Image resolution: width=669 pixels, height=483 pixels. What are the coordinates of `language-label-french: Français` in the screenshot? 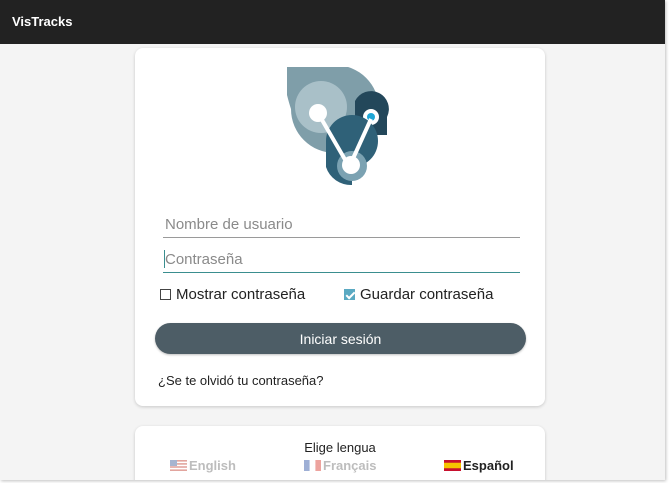 It's located at (350, 465).